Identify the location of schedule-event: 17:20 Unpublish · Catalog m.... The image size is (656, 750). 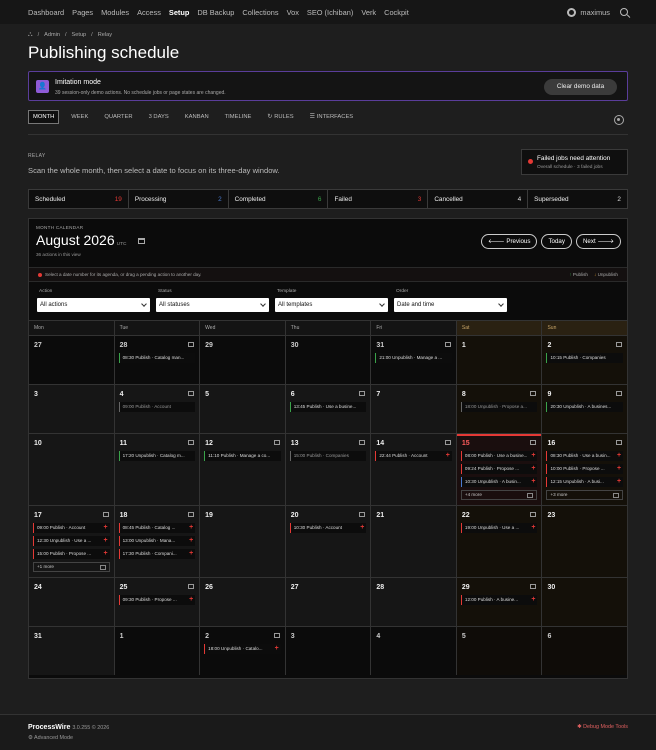
(157, 456).